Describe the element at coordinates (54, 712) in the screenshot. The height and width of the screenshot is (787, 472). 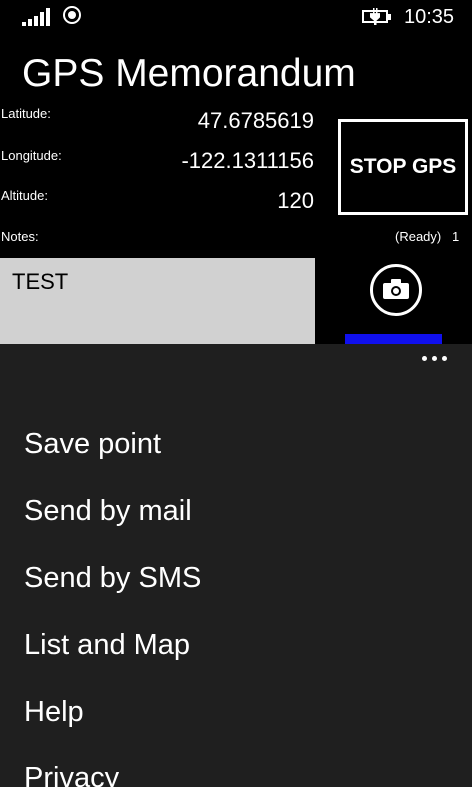
I see `menu-item-help: Help` at that location.